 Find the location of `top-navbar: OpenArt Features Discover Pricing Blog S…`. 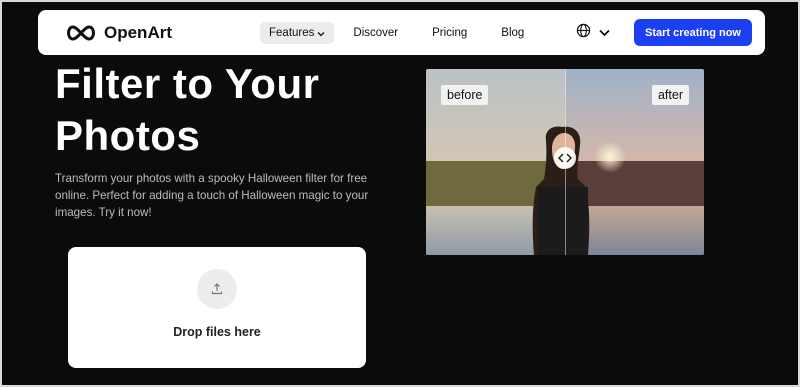

top-navbar: OpenArt Features Discover Pricing Blog S… is located at coordinates (401, 32).